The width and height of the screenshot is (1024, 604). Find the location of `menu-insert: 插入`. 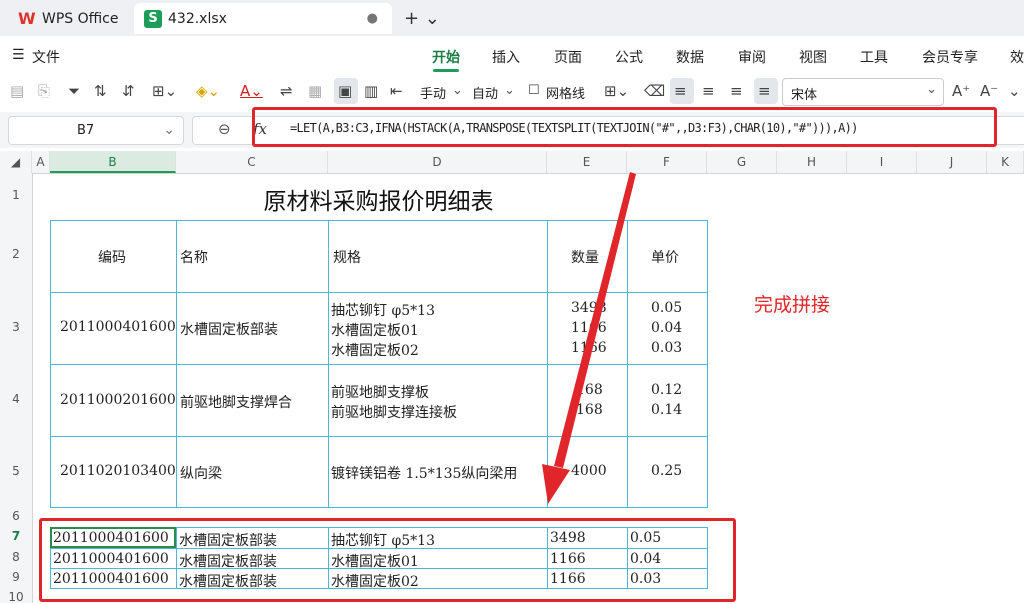

menu-insert: 插入 is located at coordinates (506, 57).